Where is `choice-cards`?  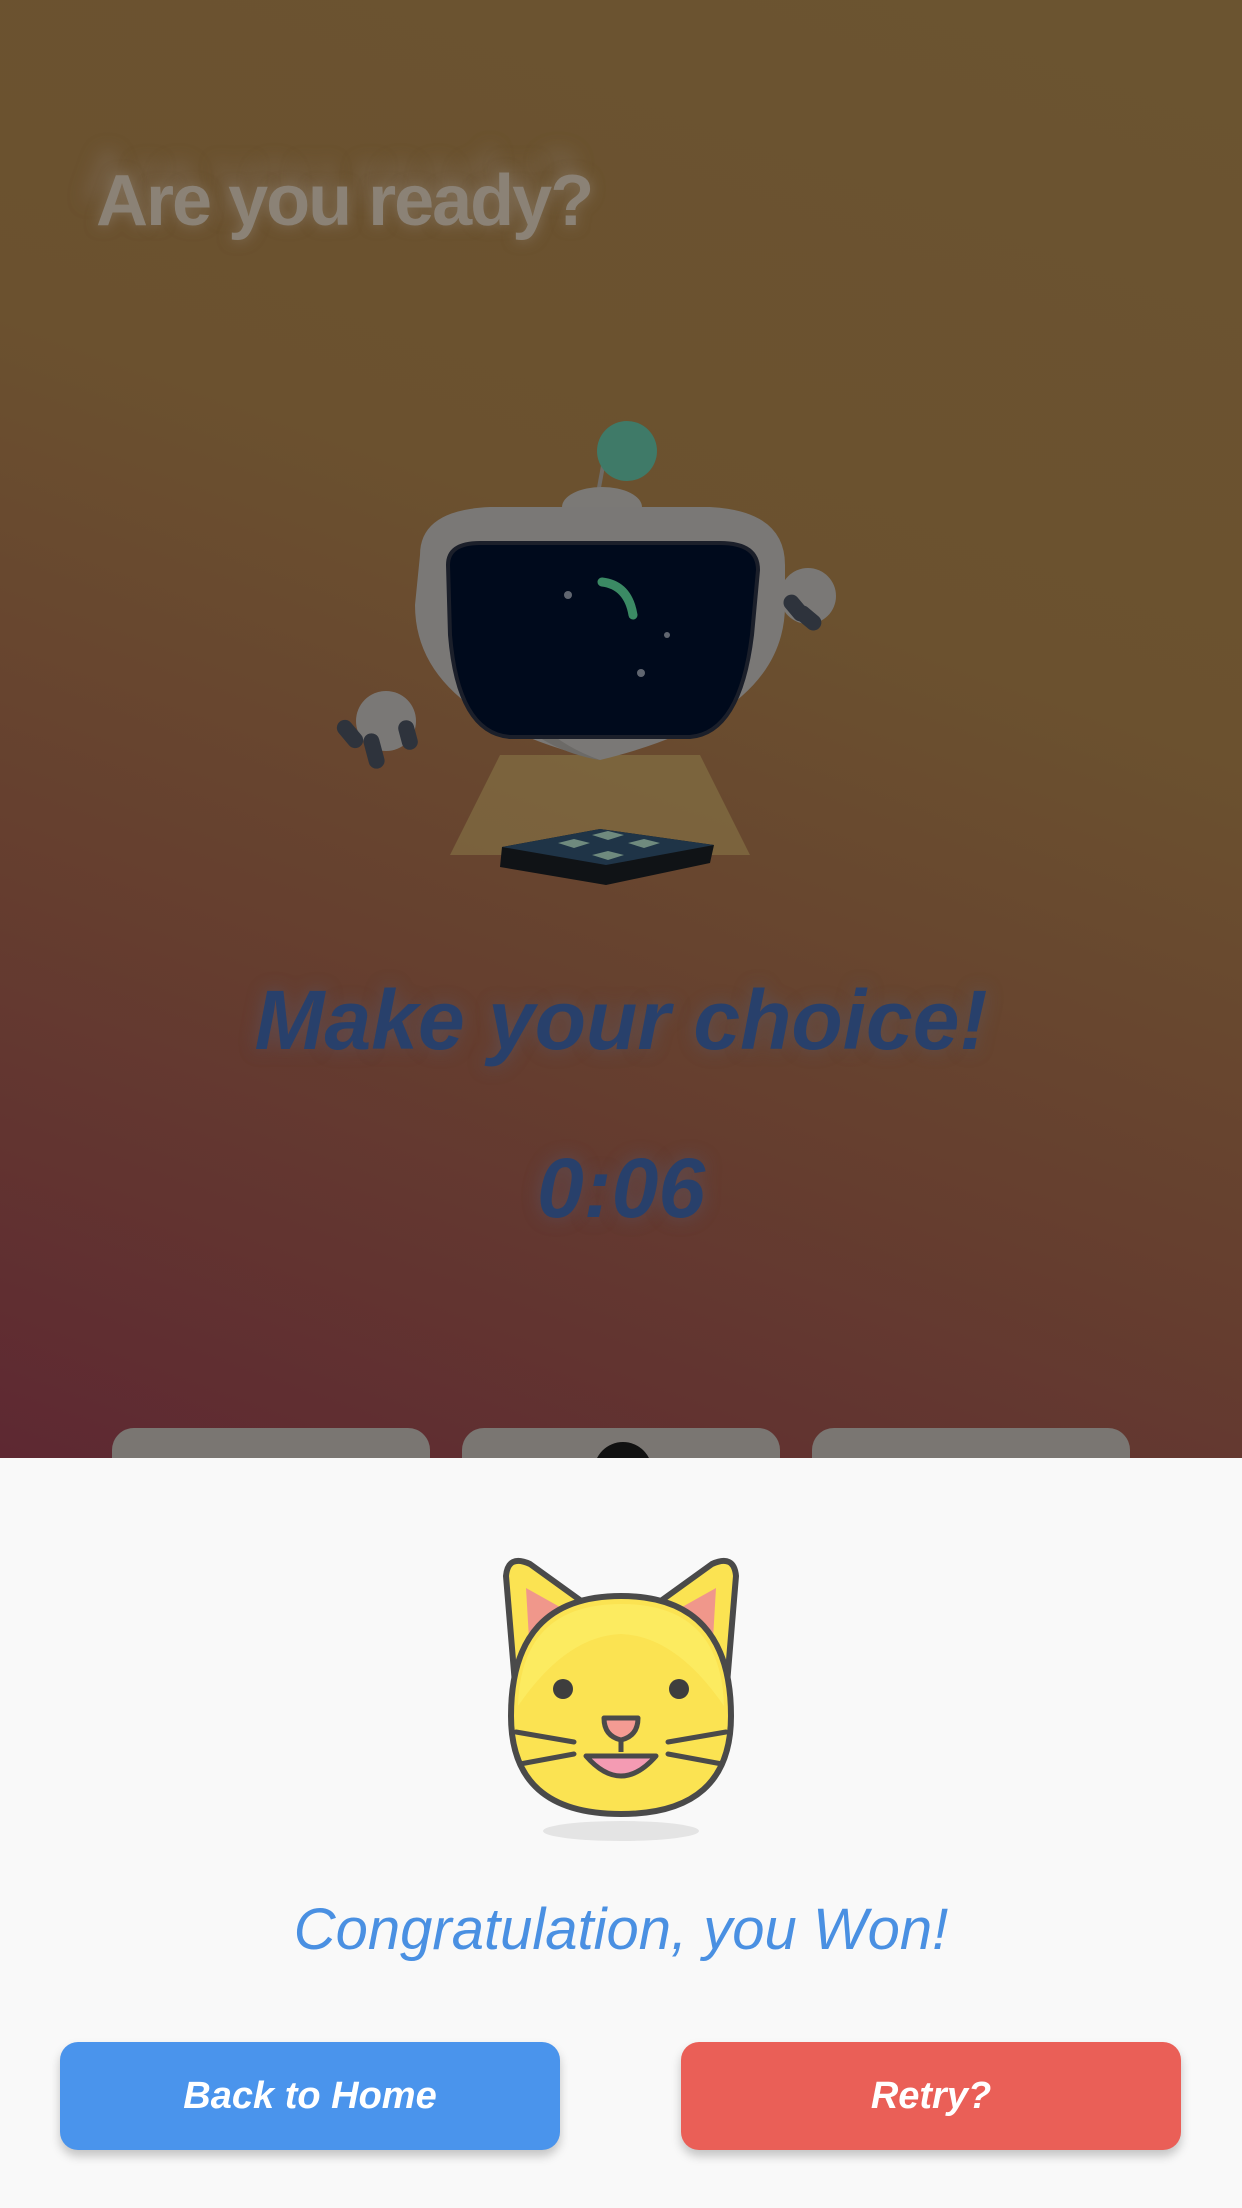 choice-cards is located at coordinates (621, 1444).